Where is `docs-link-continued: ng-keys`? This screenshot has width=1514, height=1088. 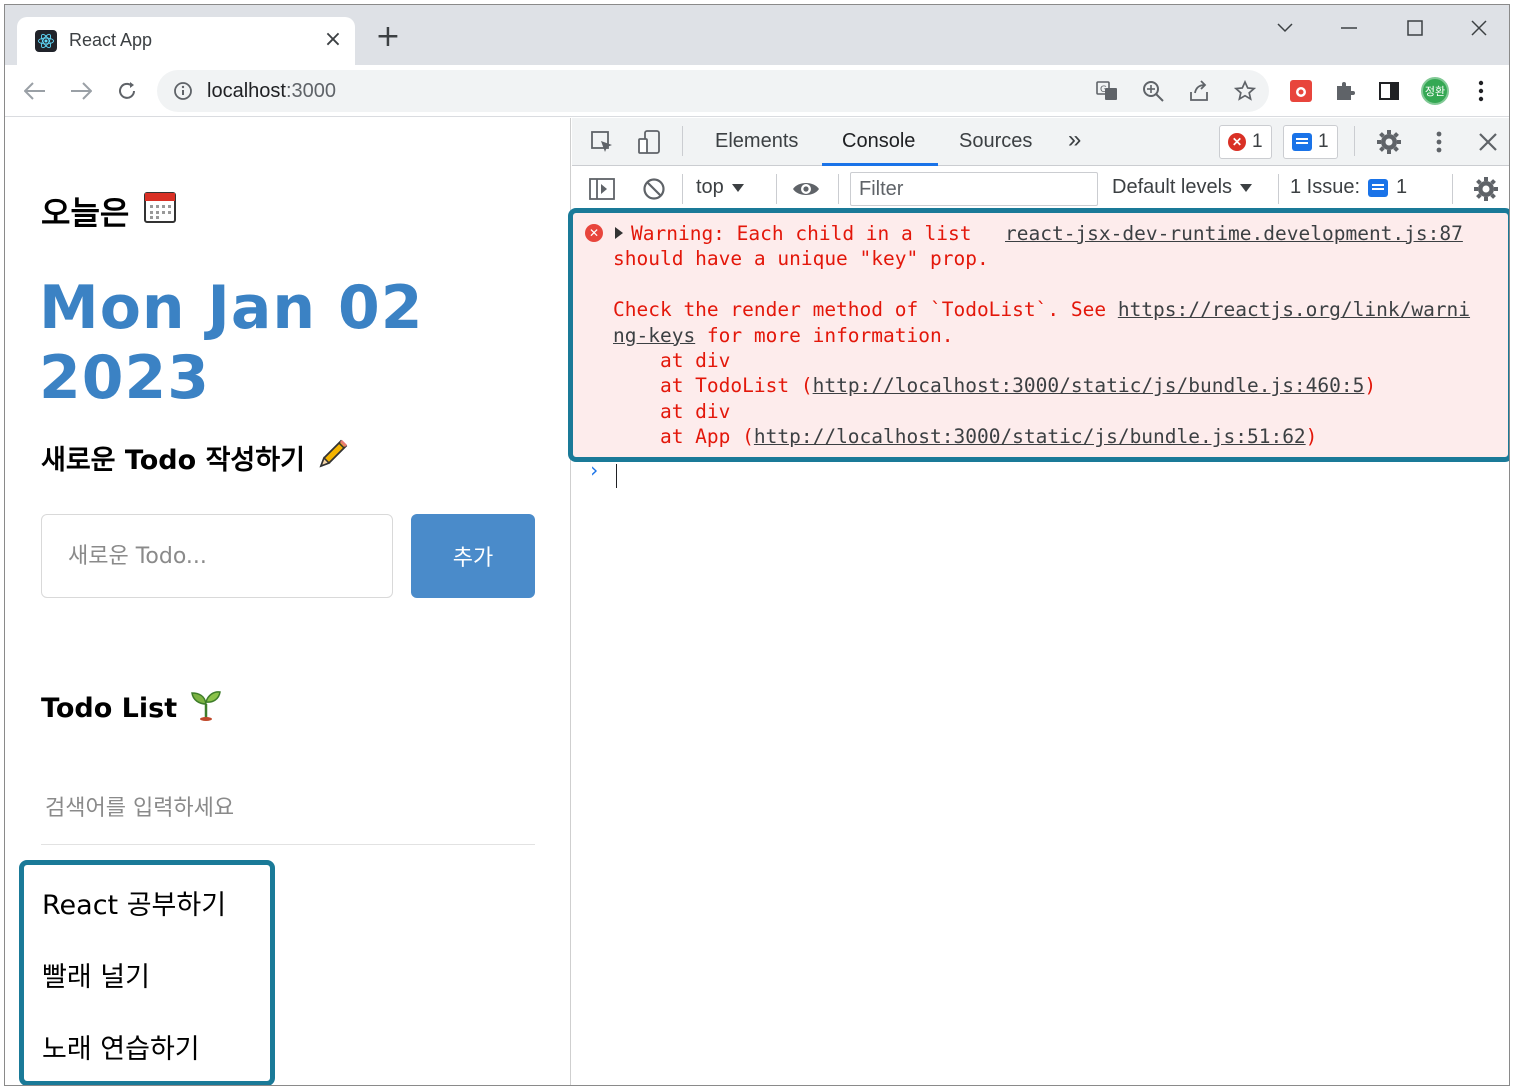 docs-link-continued: ng-keys is located at coordinates (654, 335).